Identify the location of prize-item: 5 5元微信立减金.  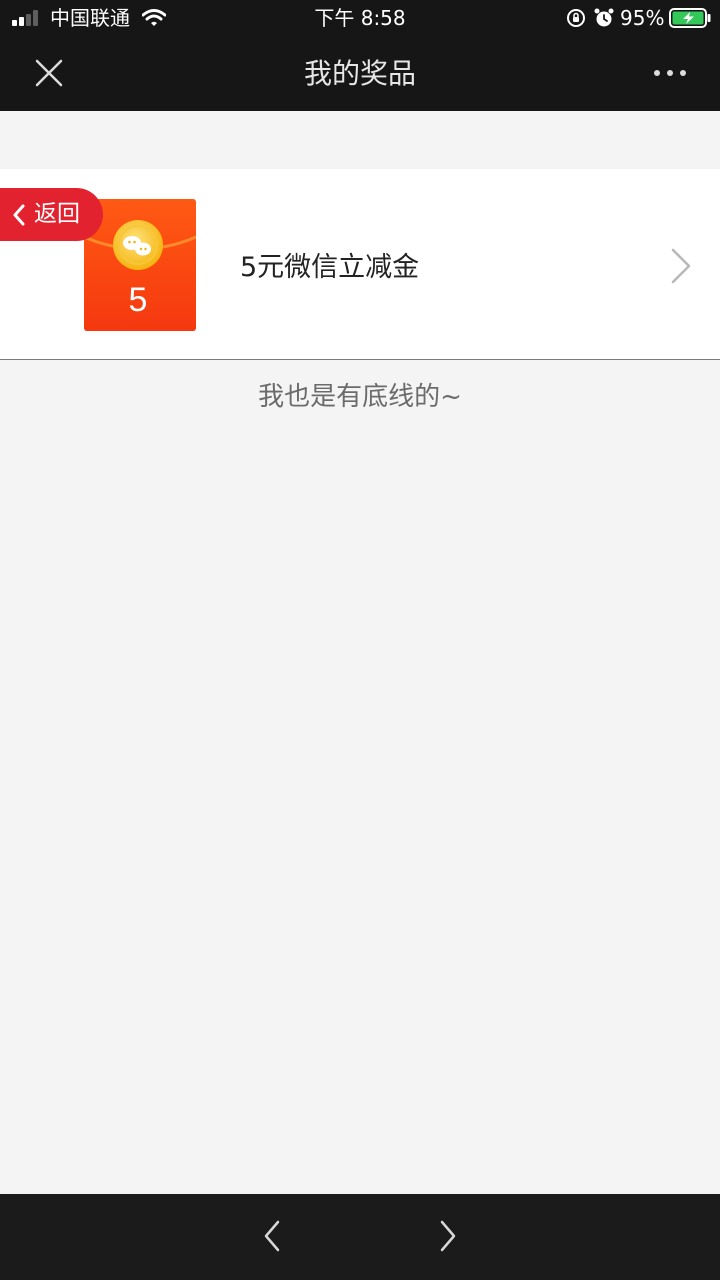
(360, 264).